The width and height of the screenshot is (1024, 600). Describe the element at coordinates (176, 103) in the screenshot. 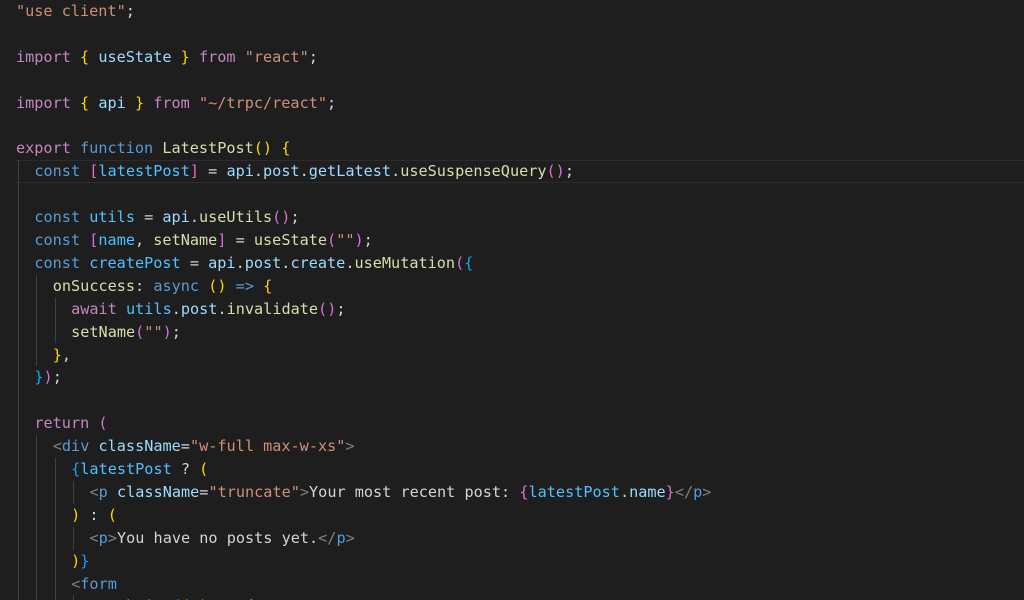

I see `code-line: import { api } from "~/trpc/react";` at that location.